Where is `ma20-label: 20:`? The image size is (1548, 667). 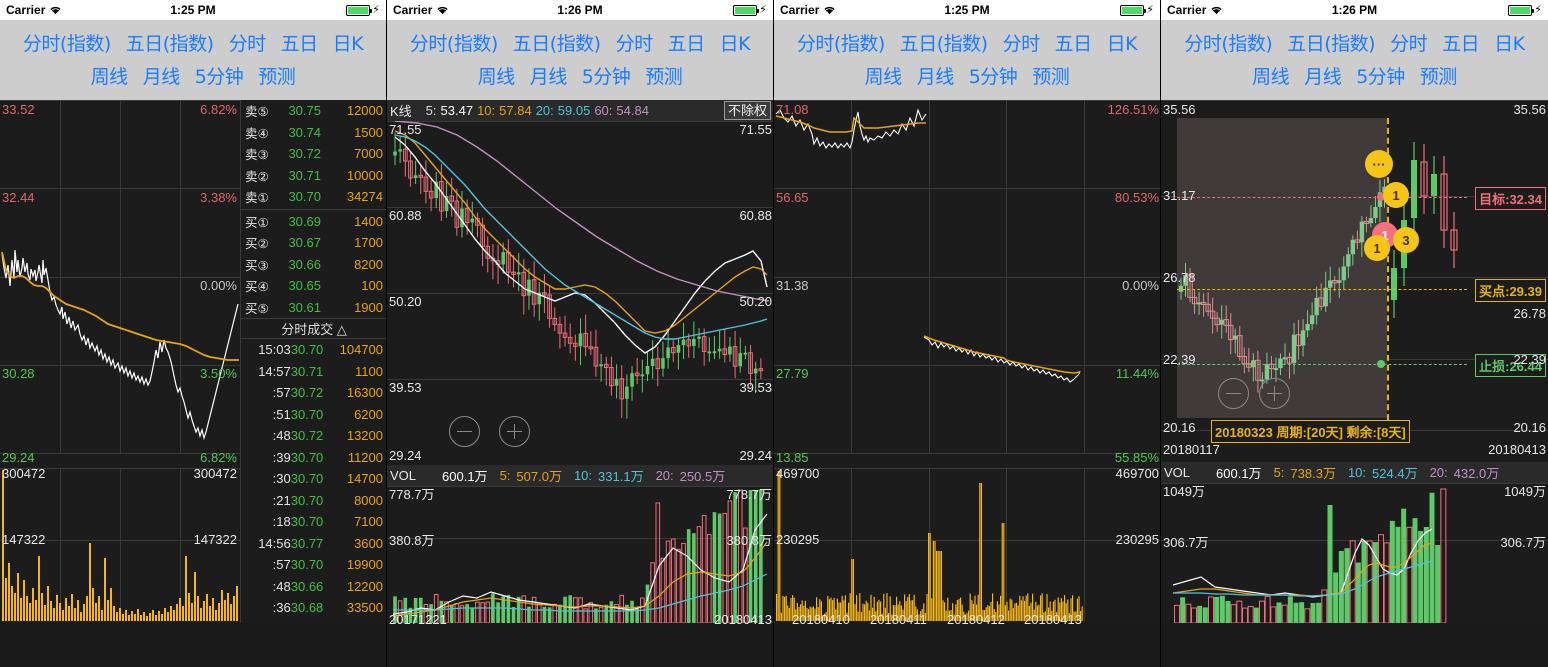 ma20-label: 20: is located at coordinates (544, 110).